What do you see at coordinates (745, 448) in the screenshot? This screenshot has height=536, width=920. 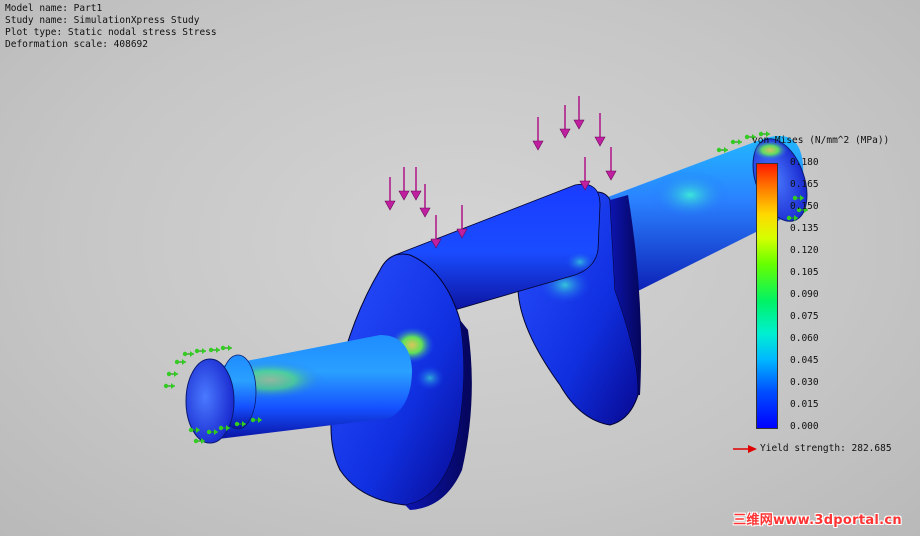 I see `arrow-right-icon` at bounding box center [745, 448].